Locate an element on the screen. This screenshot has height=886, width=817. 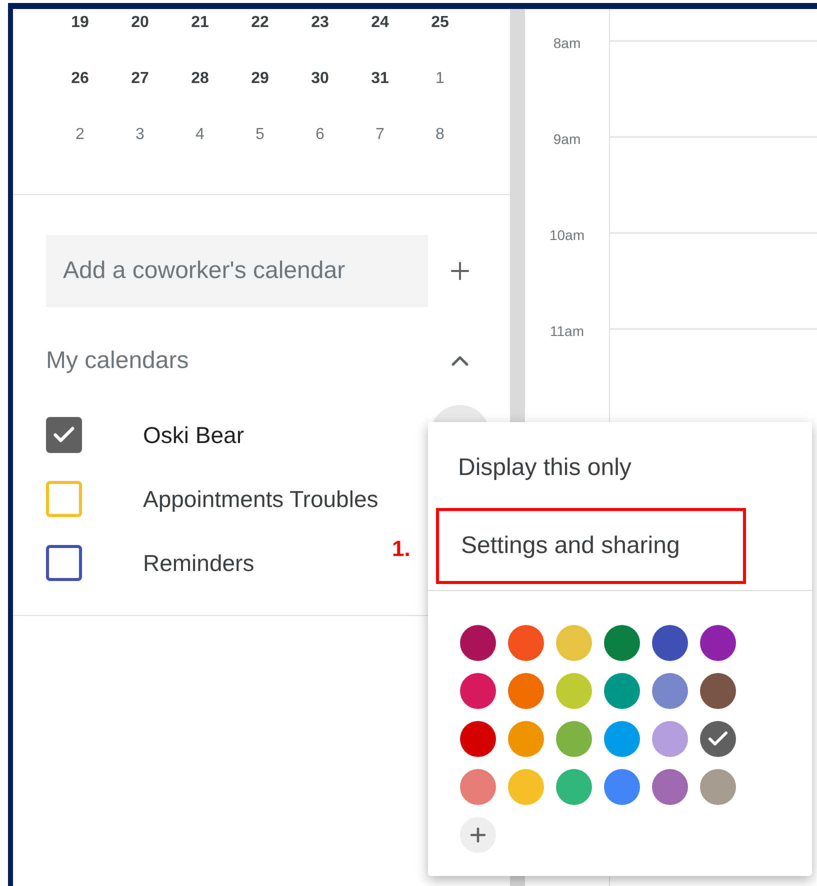
time-label: 10am is located at coordinates (567, 235).